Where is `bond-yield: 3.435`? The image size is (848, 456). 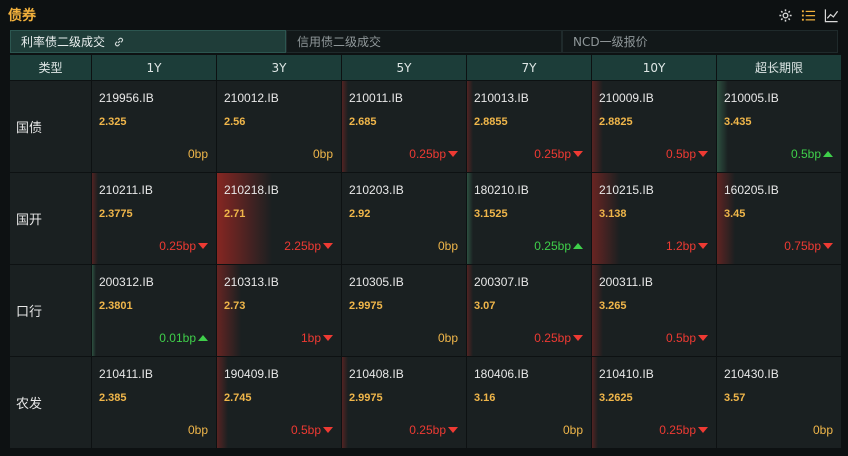
bond-yield: 3.435 is located at coordinates (738, 122).